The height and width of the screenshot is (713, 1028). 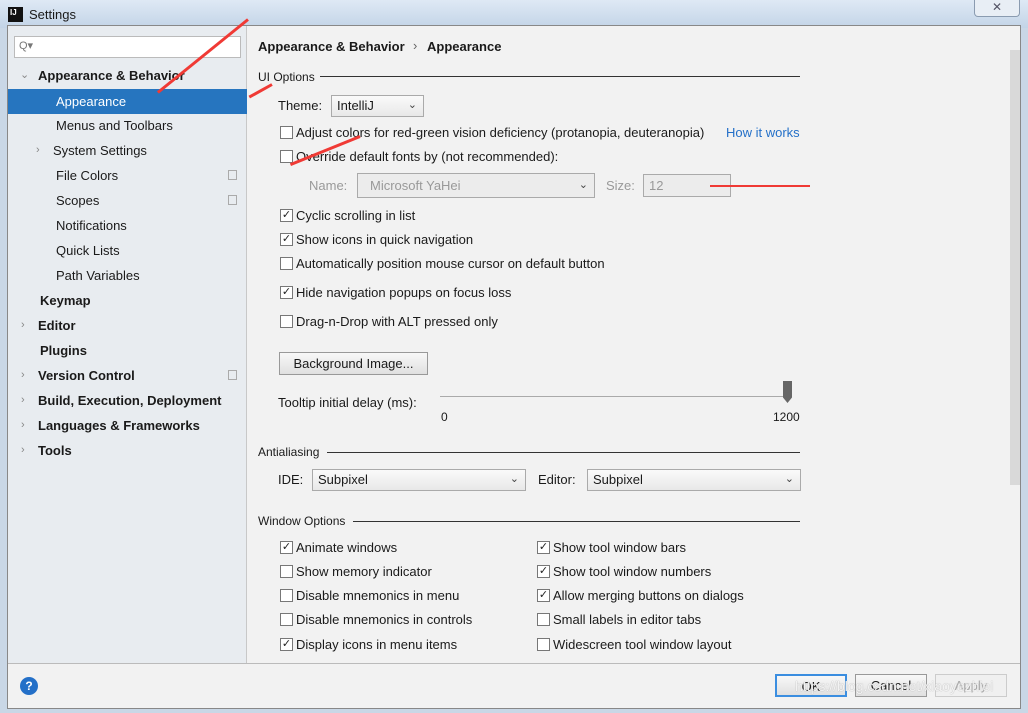 I want to click on help-icon: ?, so click(x=29, y=686).